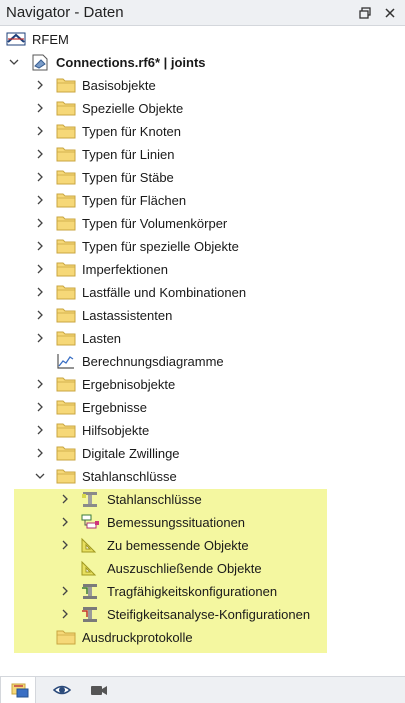  Describe the element at coordinates (131, 62) in the screenshot. I see `tree-item-label: Connections.rf6* | joints` at that location.